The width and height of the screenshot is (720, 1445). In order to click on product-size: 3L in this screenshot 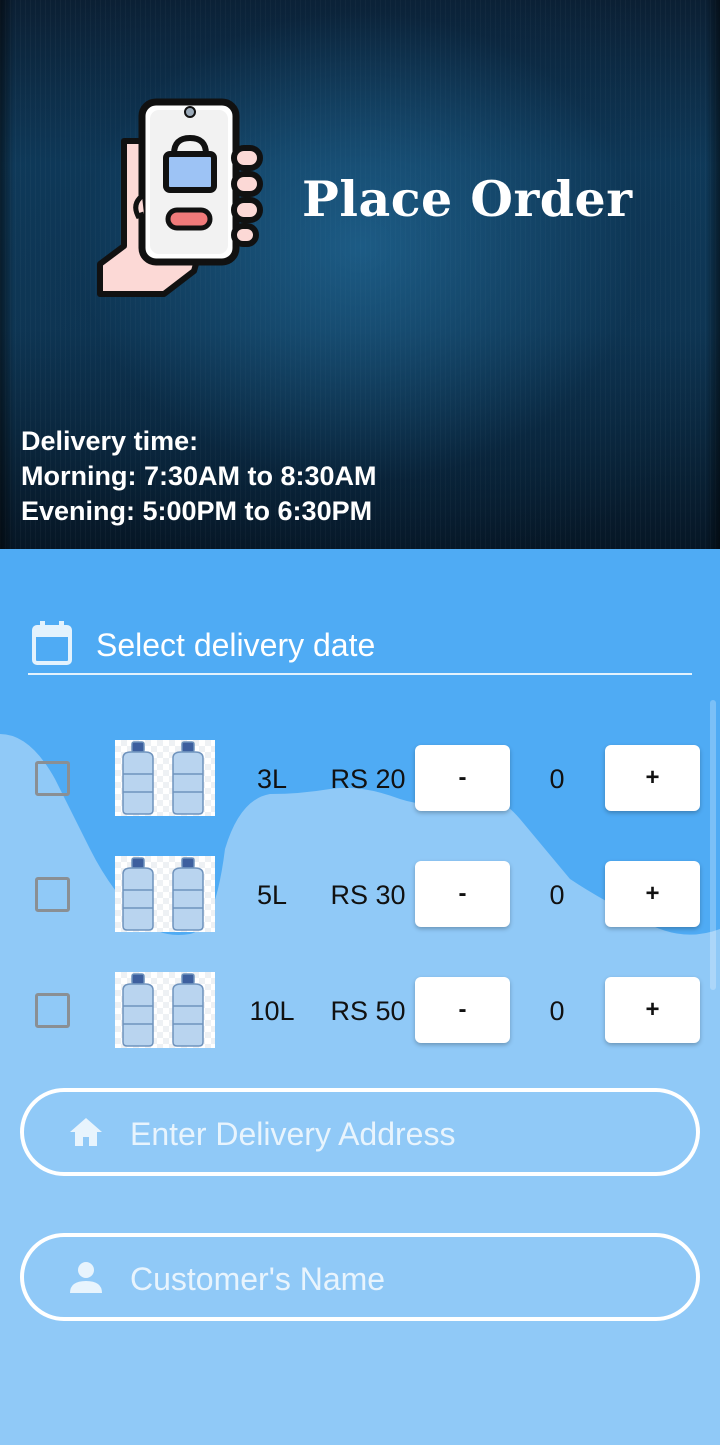, I will do `click(272, 779)`.